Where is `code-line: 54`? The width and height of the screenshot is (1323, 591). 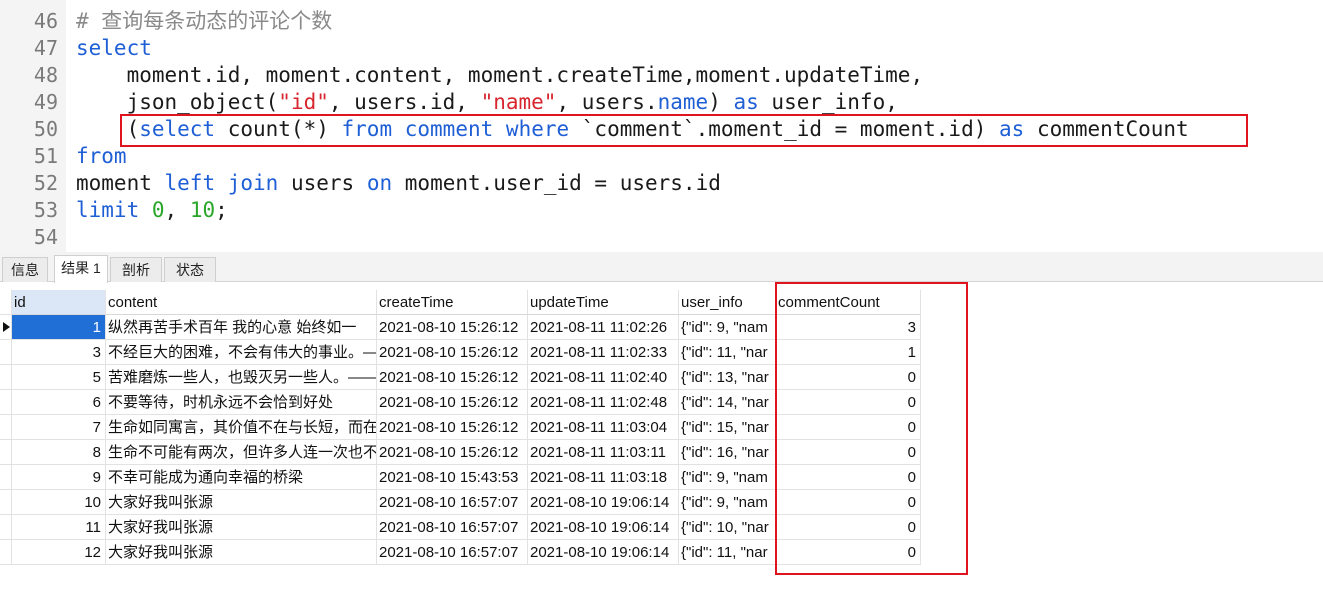
code-line: 54 is located at coordinates (661, 237).